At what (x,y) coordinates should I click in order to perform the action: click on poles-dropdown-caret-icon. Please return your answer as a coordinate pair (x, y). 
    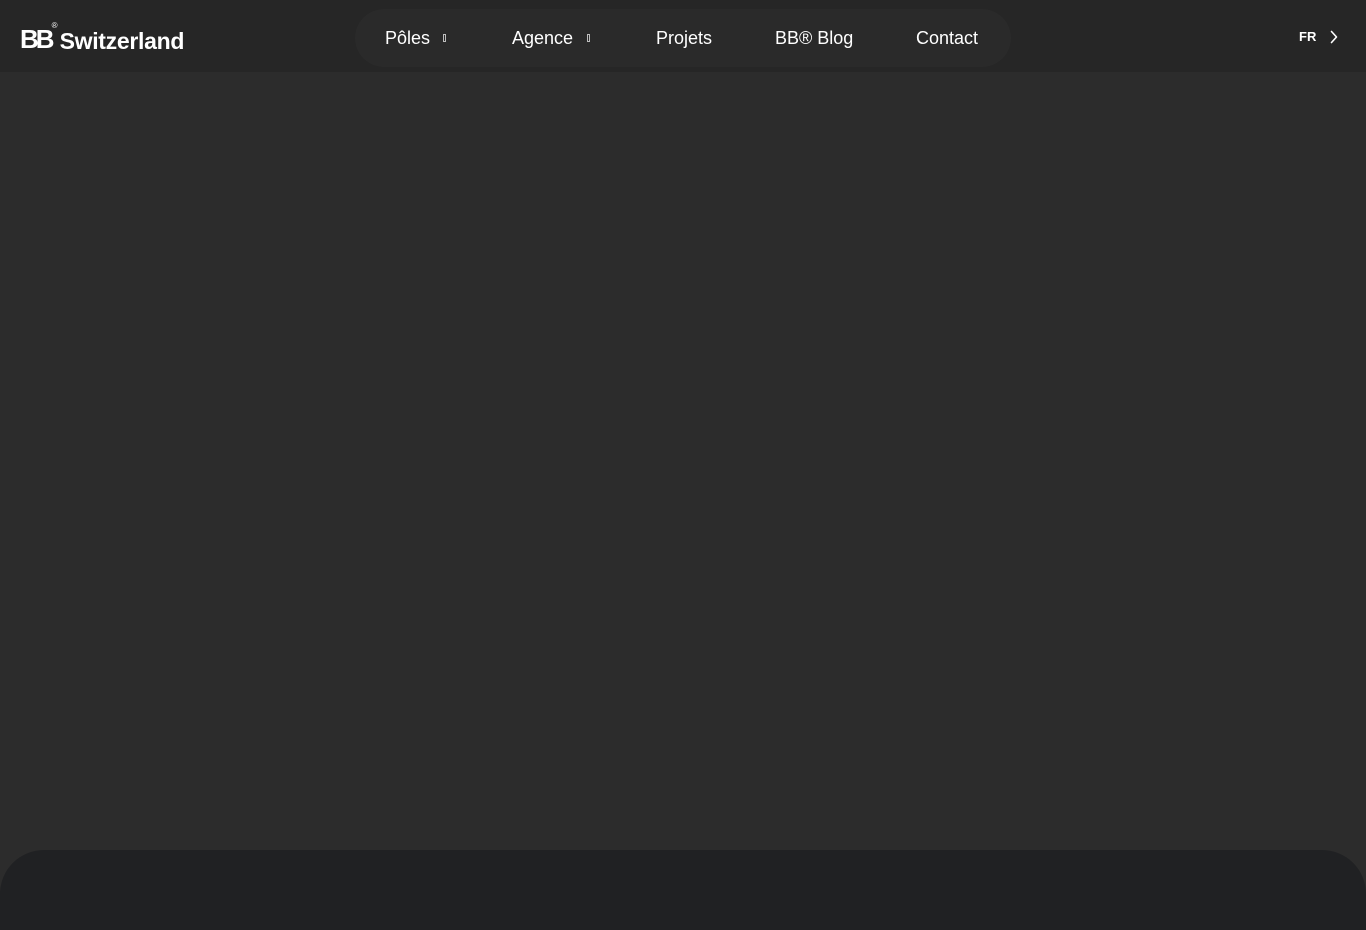
    Looking at the image, I should click on (444, 38).